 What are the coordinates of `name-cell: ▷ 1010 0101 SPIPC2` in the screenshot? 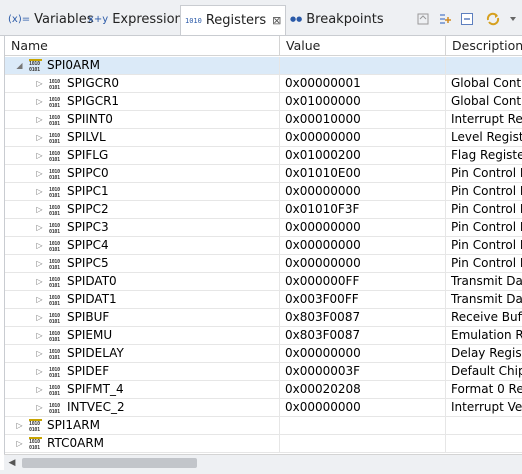 It's located at (142, 210).